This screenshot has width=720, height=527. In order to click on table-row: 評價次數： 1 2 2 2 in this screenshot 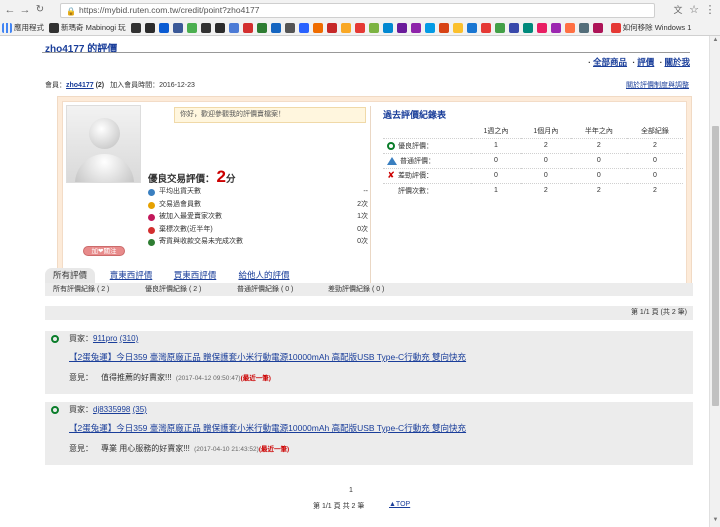, I will do `click(533, 190)`.